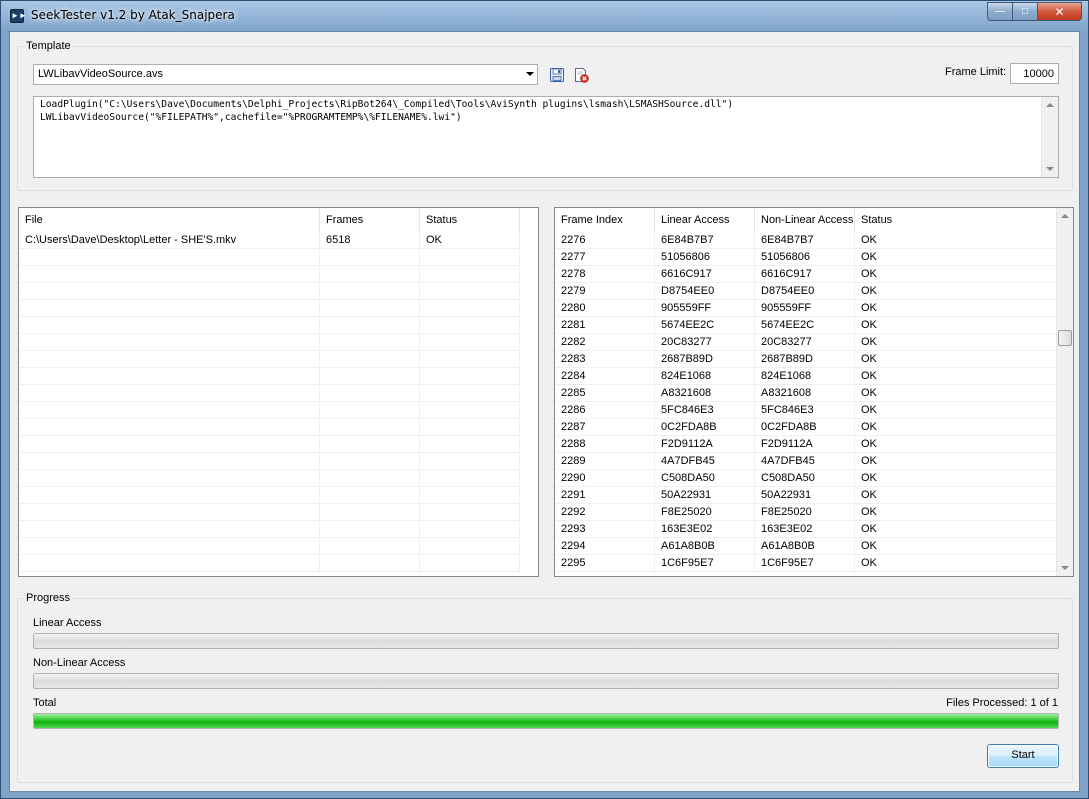  What do you see at coordinates (370, 220) in the screenshot?
I see `column-header-frames: Frames` at bounding box center [370, 220].